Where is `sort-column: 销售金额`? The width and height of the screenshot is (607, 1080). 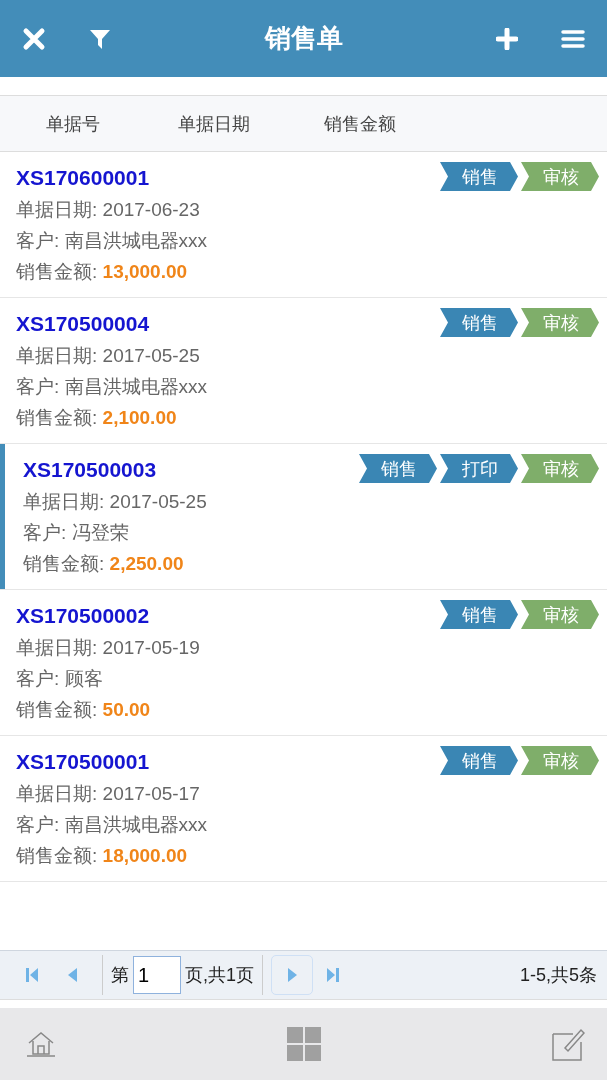 sort-column: 销售金额 is located at coordinates (360, 123).